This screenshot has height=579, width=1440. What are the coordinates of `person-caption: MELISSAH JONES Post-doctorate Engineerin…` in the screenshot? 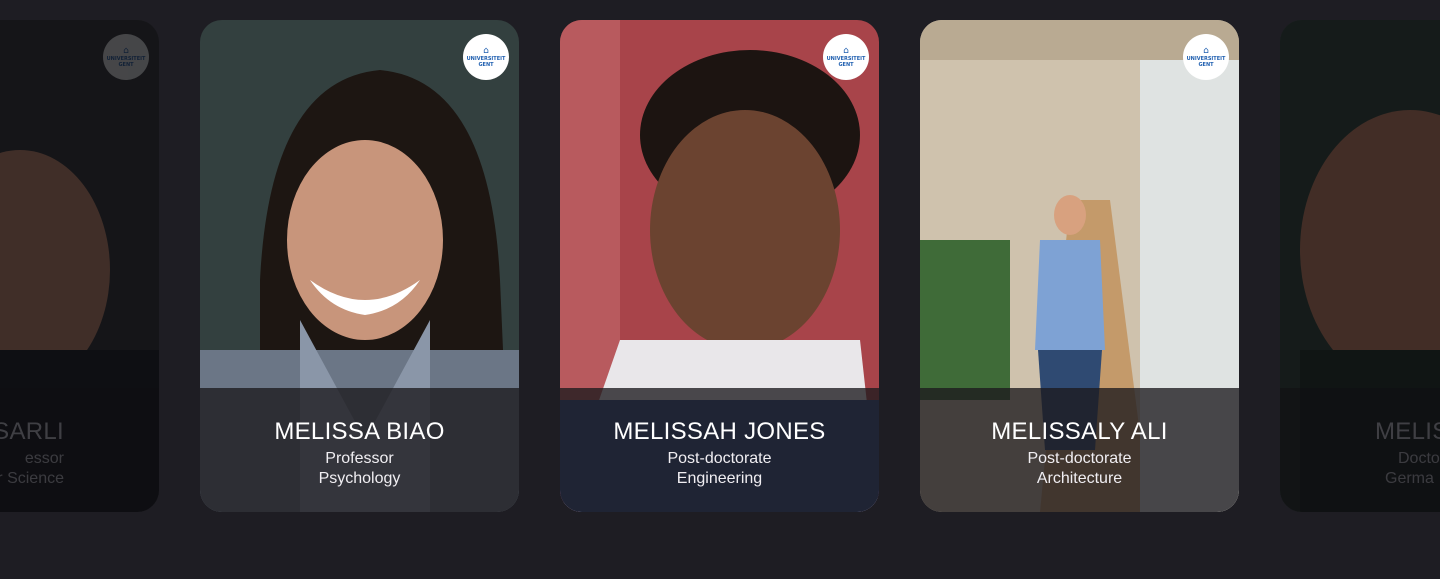 It's located at (719, 450).